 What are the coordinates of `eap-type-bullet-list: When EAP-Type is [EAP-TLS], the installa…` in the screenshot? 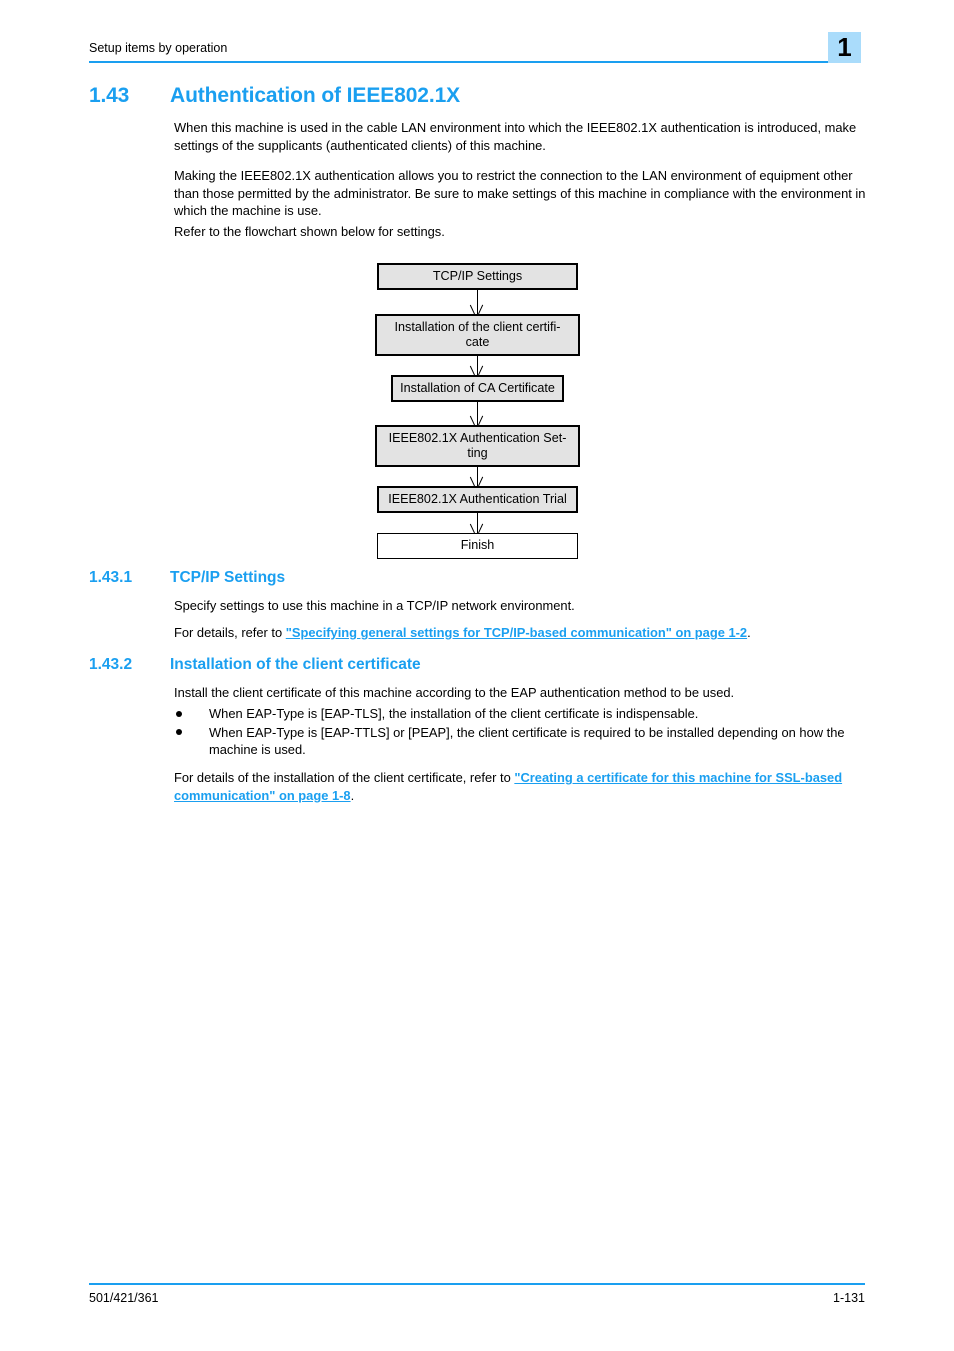 It's located at (524, 732).